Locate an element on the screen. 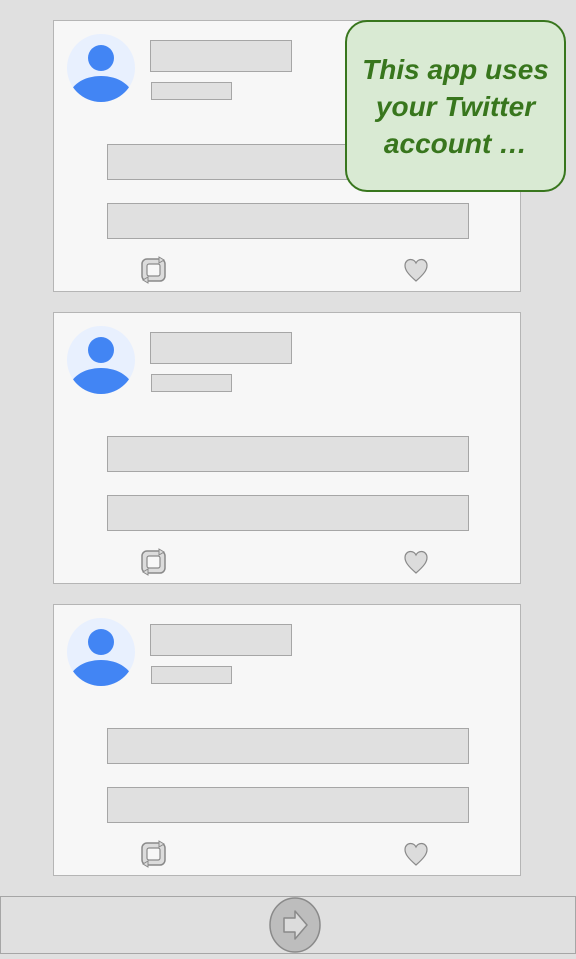 The height and width of the screenshot is (959, 576). next-button is located at coordinates (295, 925).